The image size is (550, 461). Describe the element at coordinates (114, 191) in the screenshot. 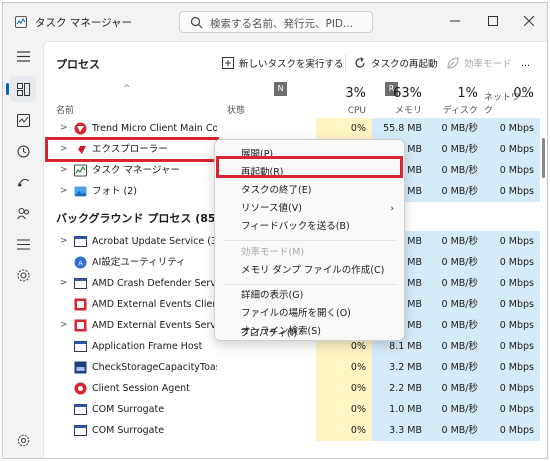

I see `process-name: フォト (2)` at that location.